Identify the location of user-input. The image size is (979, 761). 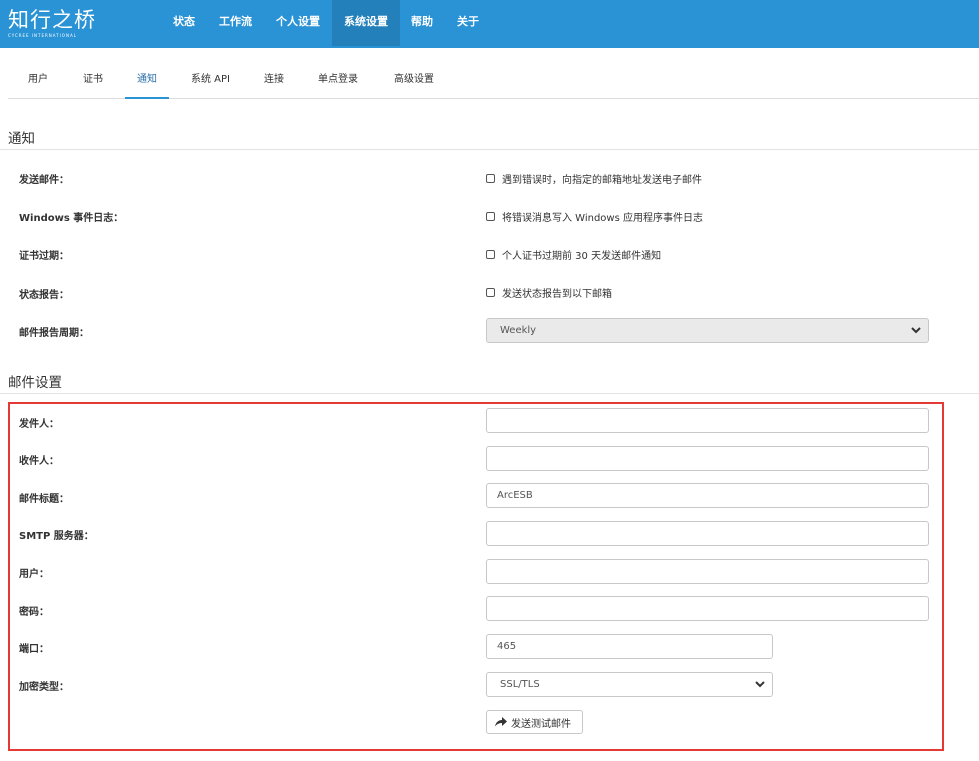
(707, 571).